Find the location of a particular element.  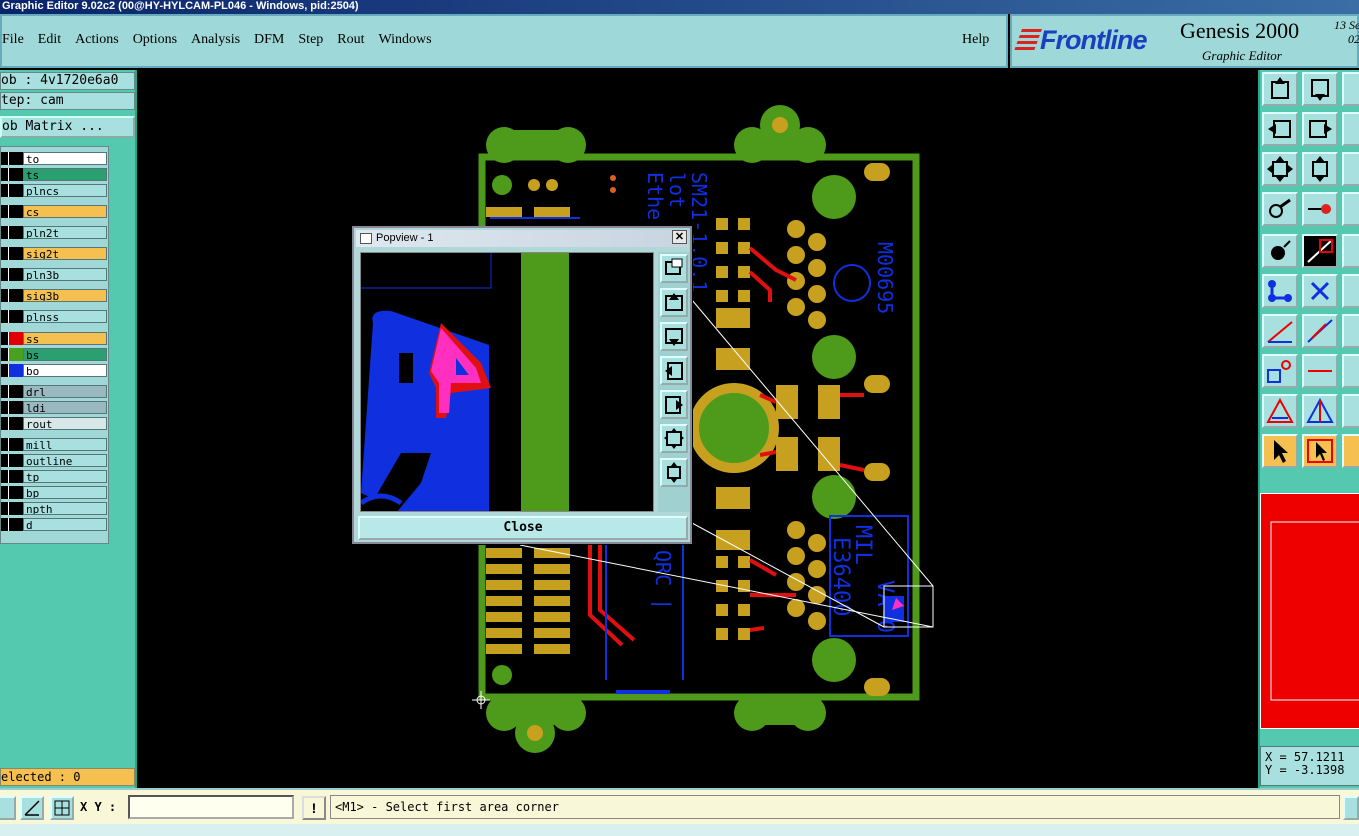

line-tool-button is located at coordinates (1320, 251).